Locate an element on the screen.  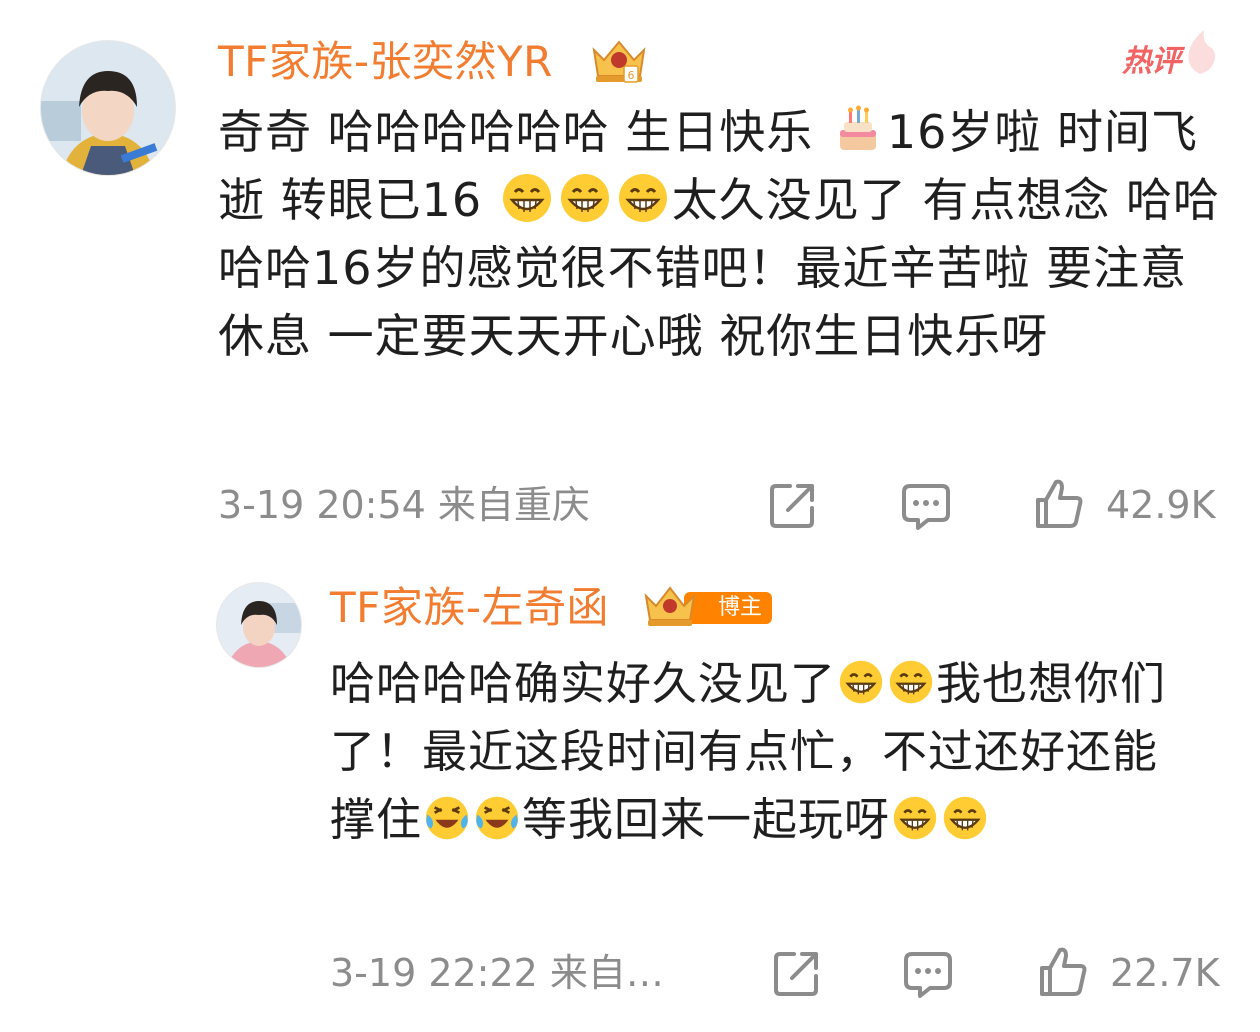
crown-badge-icon is located at coordinates (670, 606).